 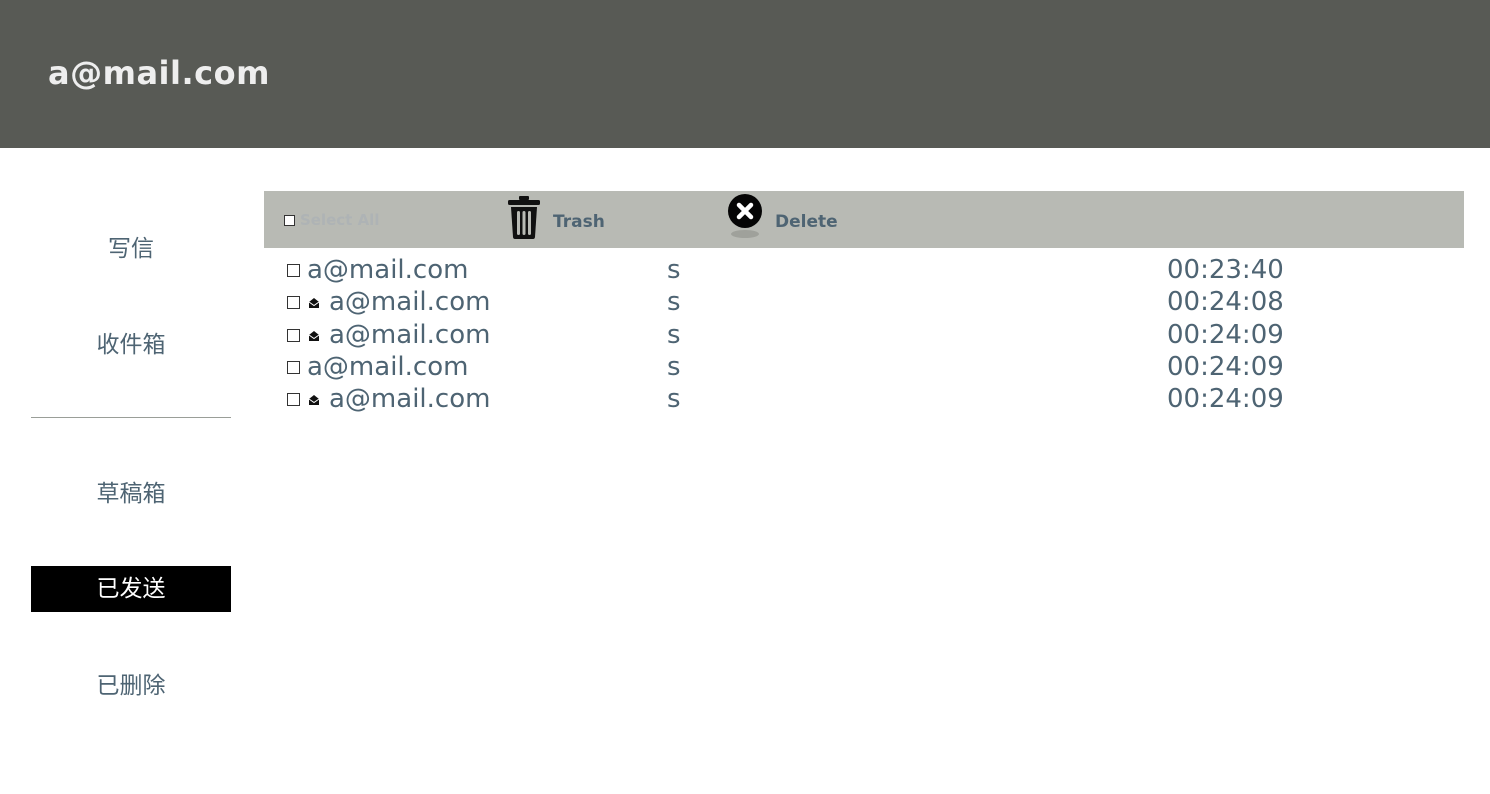 What do you see at coordinates (131, 345) in the screenshot?
I see `sidebar-item-inbox: 收件箱` at bounding box center [131, 345].